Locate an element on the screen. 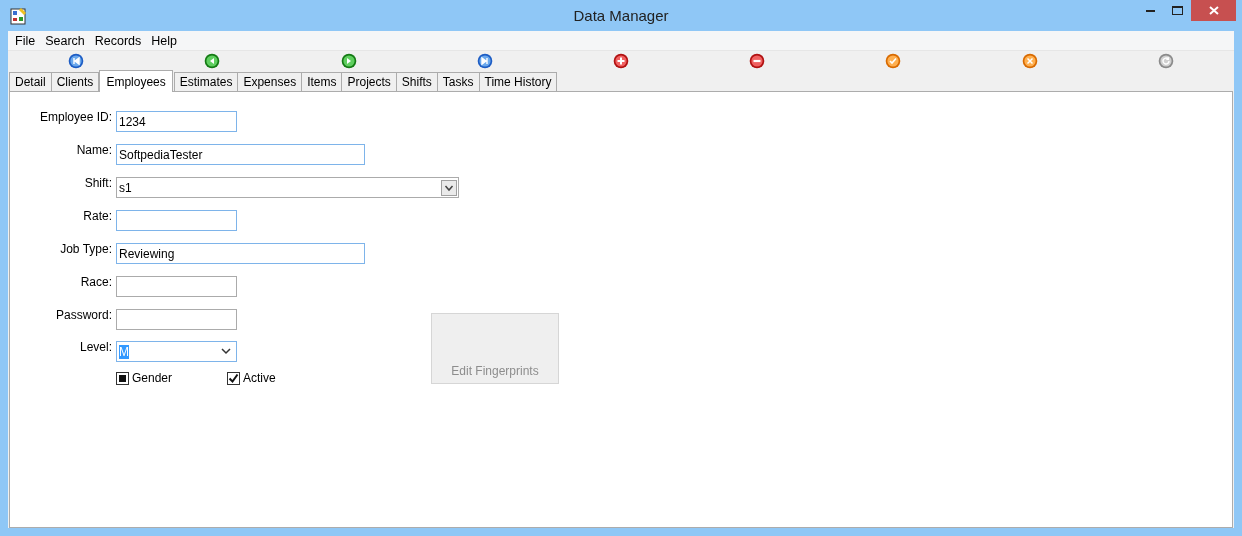 Image resolution: width=1242 pixels, height=536 pixels. last-button is located at coordinates (484, 61).